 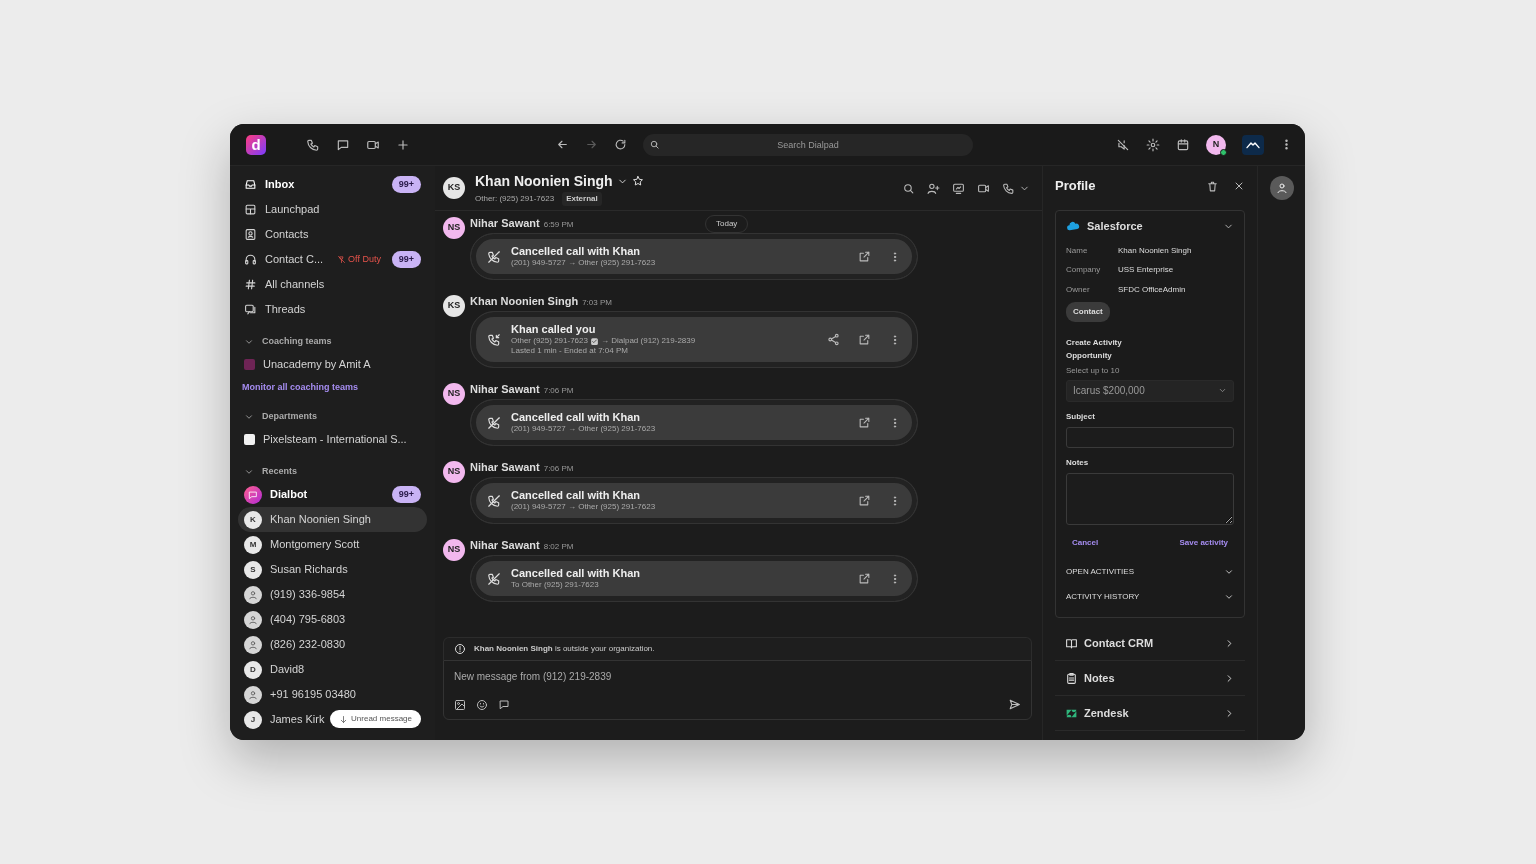 What do you see at coordinates (1152, 289) in the screenshot?
I see `field-value: SFDC OfficeAdmin` at bounding box center [1152, 289].